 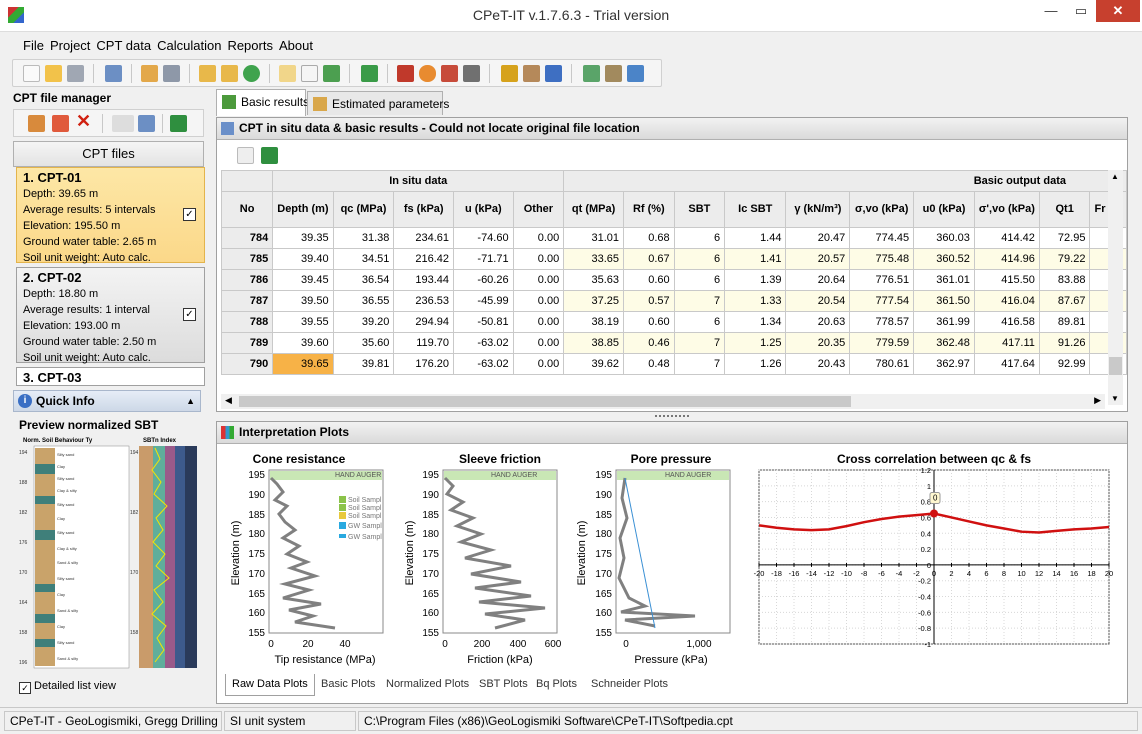 I want to click on table-cell: 1.39, so click(x=755, y=280).